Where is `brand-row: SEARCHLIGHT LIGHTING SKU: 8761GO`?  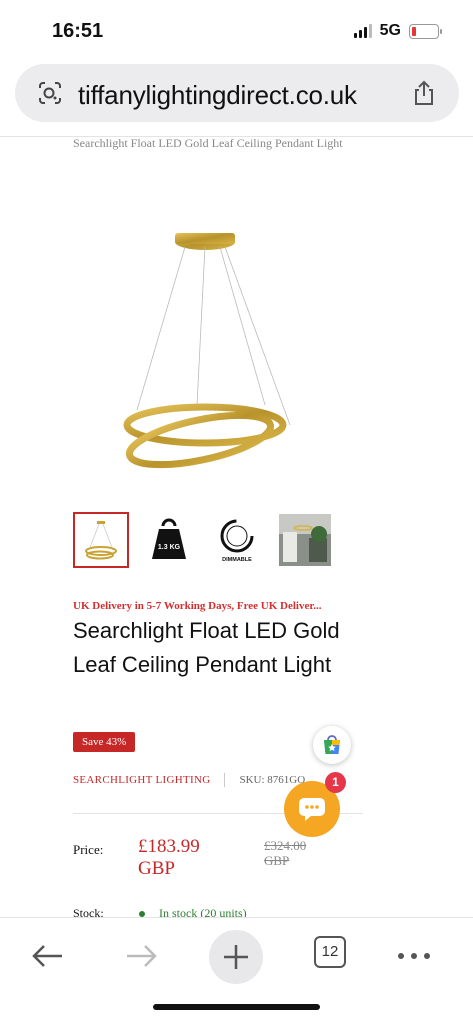
brand-row: SEARCHLIGHT LIGHTING SKU: 8761GO is located at coordinates (189, 780).